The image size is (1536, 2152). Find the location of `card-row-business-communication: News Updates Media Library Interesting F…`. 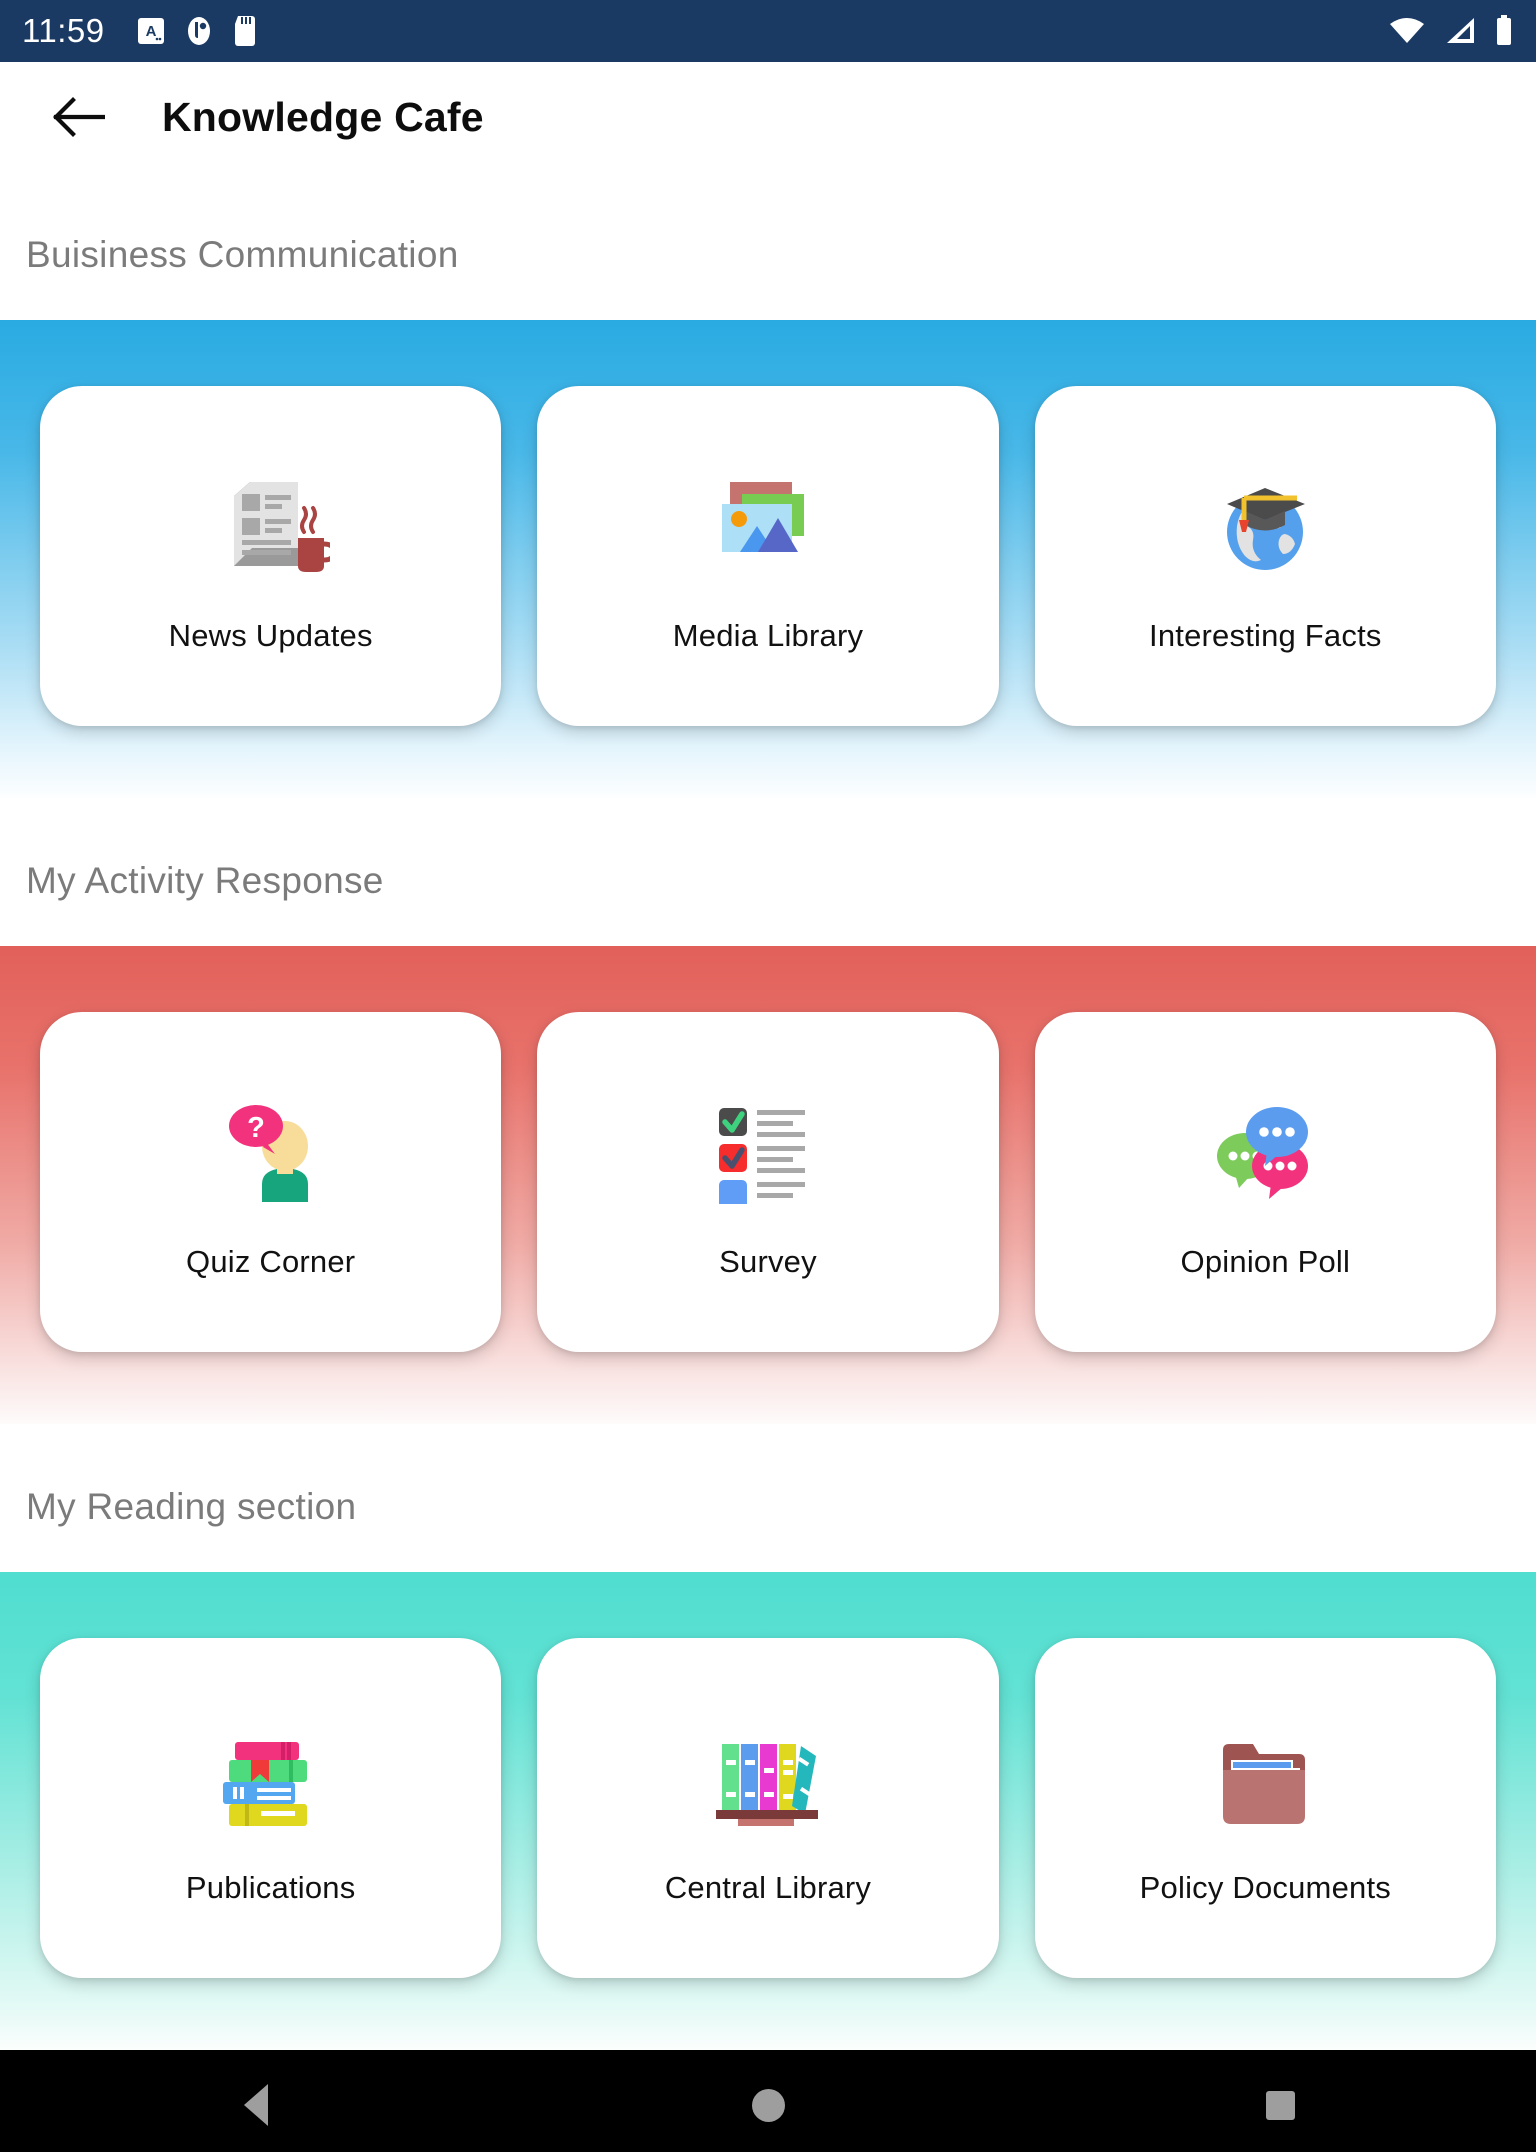

card-row-business-communication: News Updates Media Library Interesting F… is located at coordinates (768, 556).